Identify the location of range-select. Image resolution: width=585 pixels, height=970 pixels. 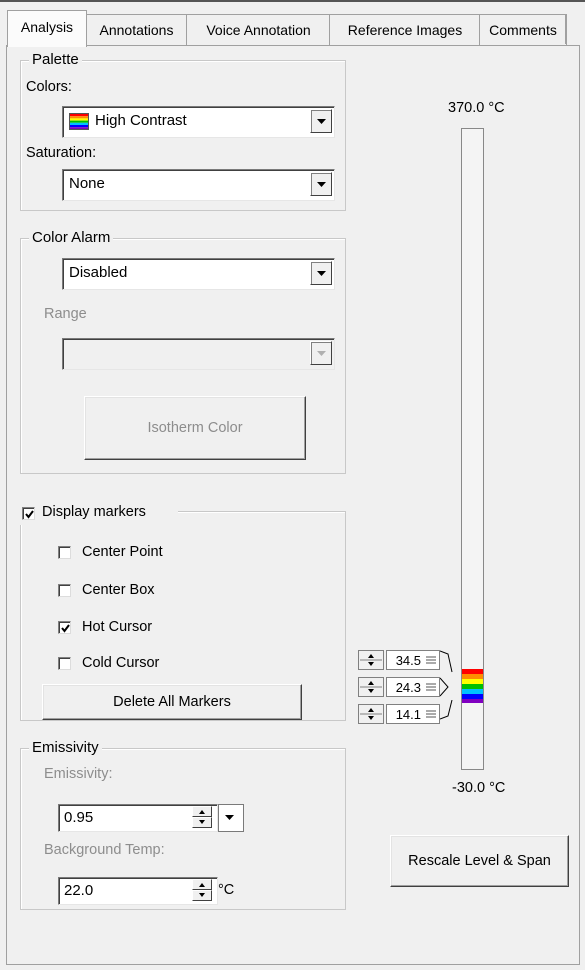
(198, 354).